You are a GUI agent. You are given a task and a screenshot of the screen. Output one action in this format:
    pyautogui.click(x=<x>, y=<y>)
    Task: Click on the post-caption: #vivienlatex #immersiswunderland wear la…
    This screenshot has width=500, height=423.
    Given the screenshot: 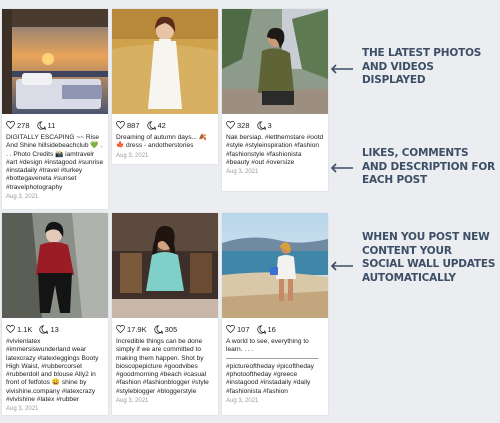 What is the action you would take?
    pyautogui.click(x=52, y=371)
    